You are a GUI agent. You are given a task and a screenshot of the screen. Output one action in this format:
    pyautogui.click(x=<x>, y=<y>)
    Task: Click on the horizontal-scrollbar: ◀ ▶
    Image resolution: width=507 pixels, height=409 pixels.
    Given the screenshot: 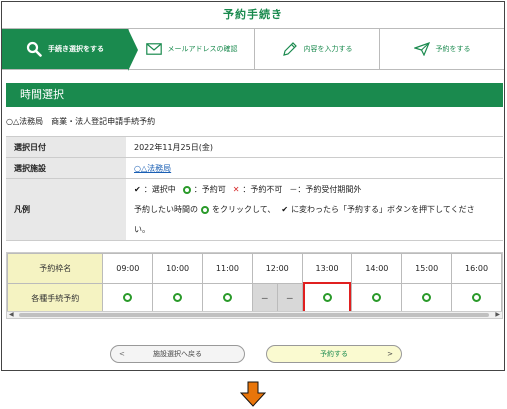 What is the action you would take?
    pyautogui.click(x=254, y=314)
    